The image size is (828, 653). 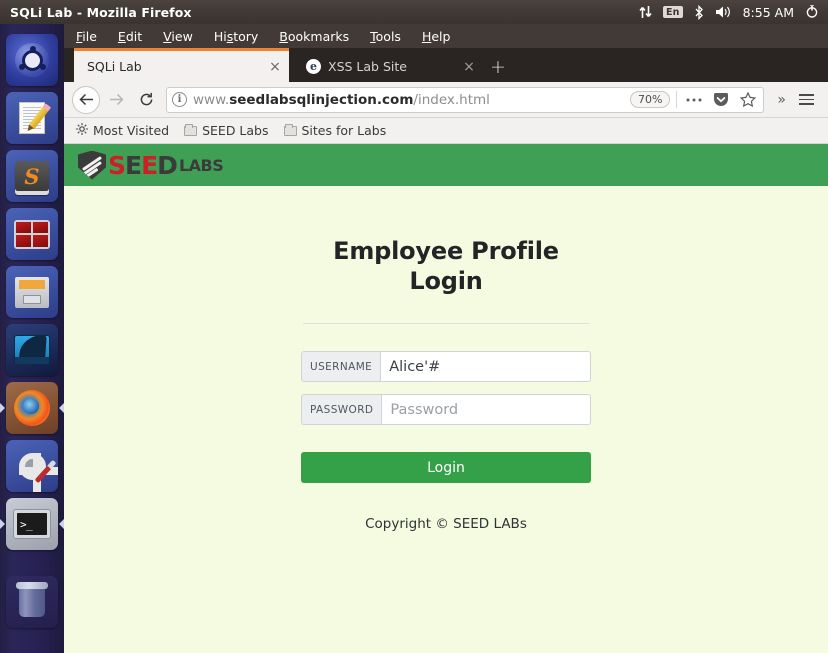 What do you see at coordinates (414, 12) in the screenshot?
I see `ubuntu-top-panel: SQLi Lab - Mozilla Firefox En 8:55 AM` at bounding box center [414, 12].